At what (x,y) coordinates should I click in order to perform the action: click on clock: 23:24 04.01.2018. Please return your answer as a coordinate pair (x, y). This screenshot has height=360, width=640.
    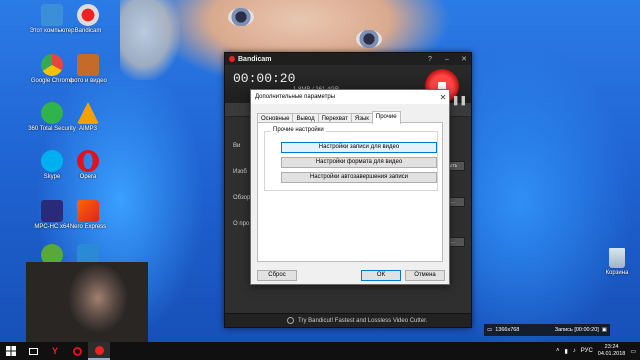
    Looking at the image, I should click on (612, 351).